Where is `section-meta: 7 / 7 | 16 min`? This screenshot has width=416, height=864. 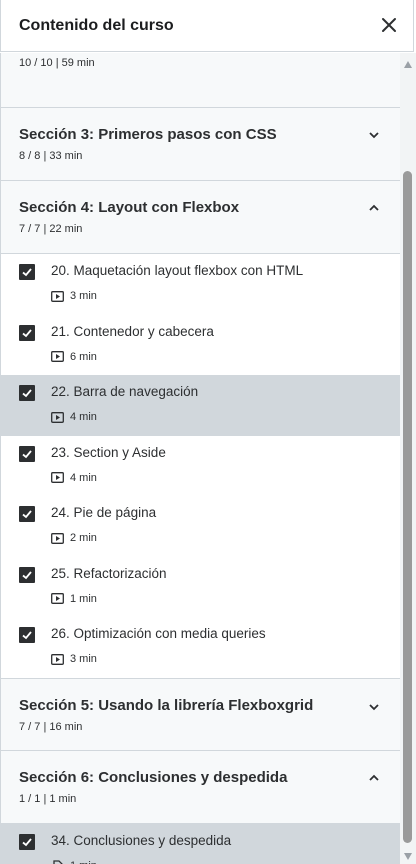 section-meta: 7 / 7 | 16 min is located at coordinates (51, 726).